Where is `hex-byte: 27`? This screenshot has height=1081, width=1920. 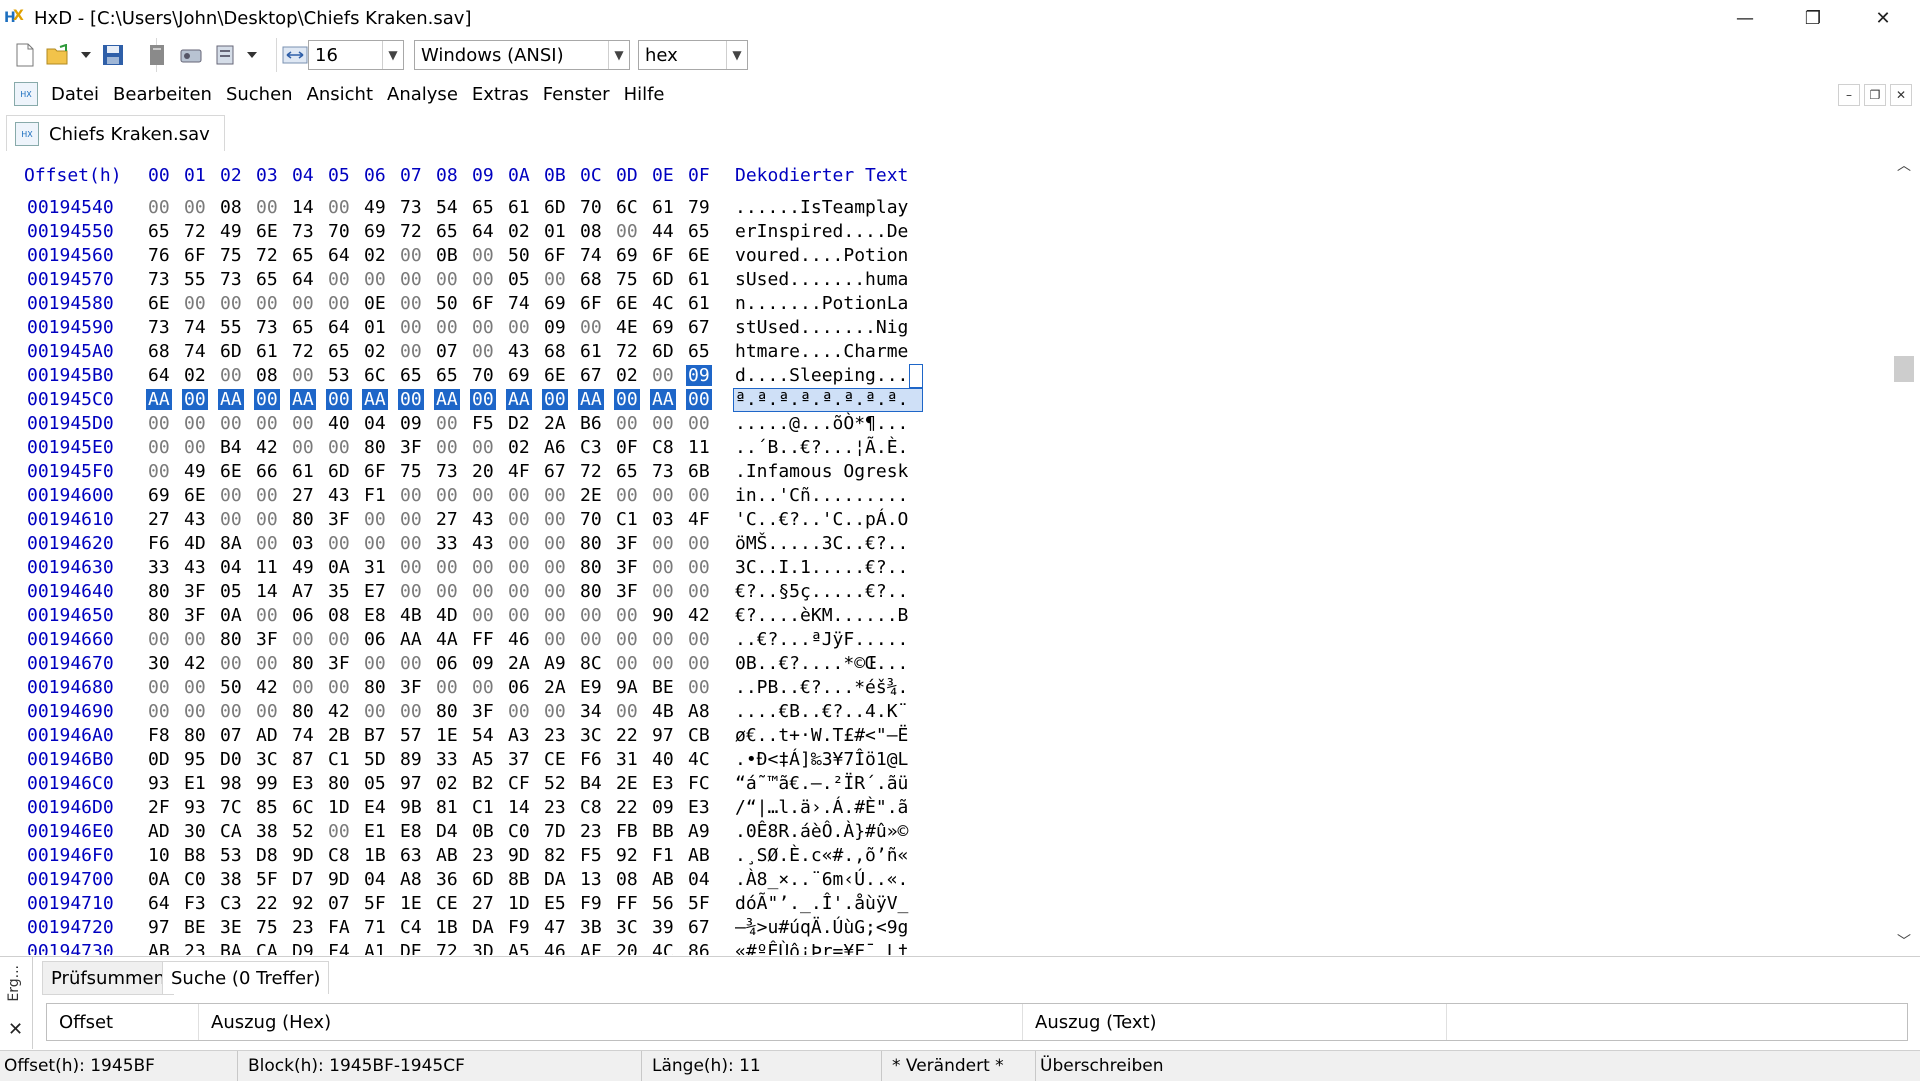 hex-byte: 27 is located at coordinates (447, 519).